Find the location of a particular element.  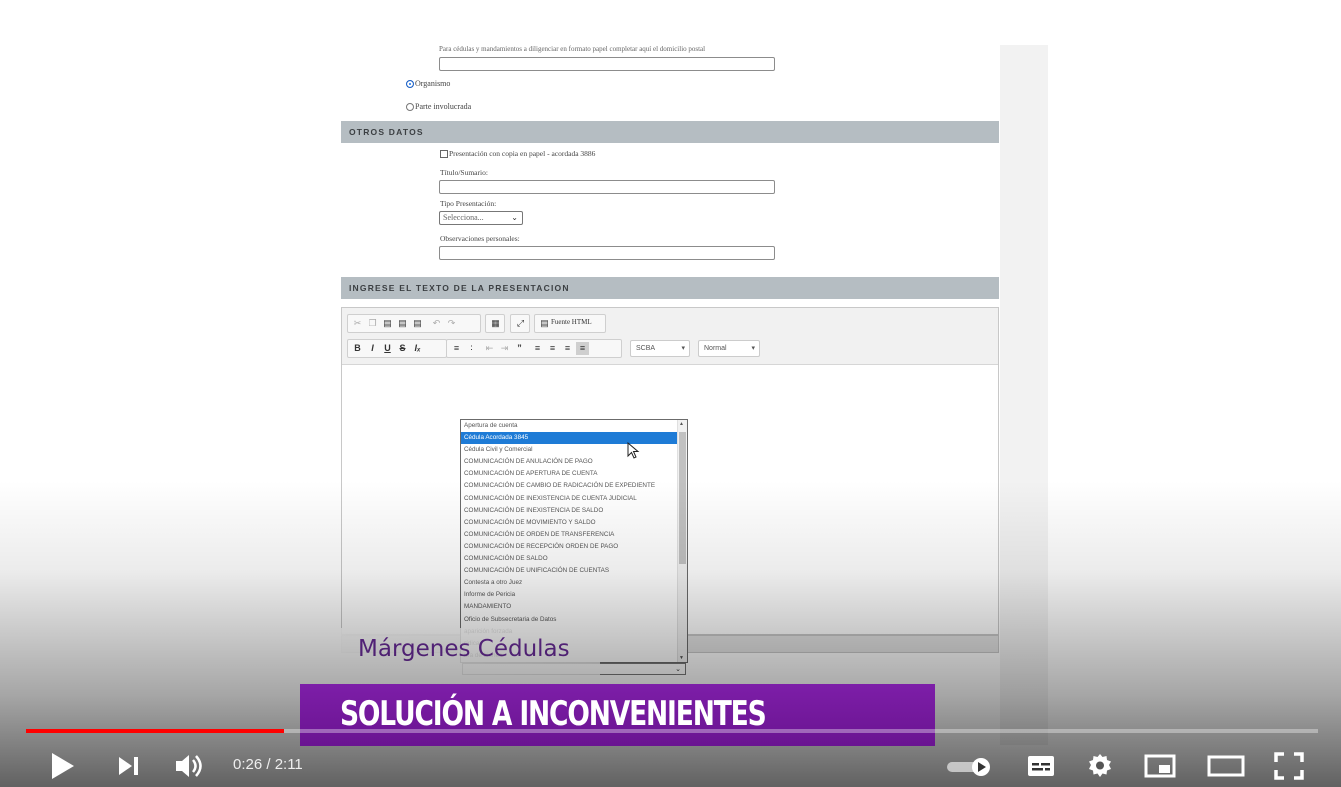

indent-icon: ⇥ is located at coordinates (504, 348).